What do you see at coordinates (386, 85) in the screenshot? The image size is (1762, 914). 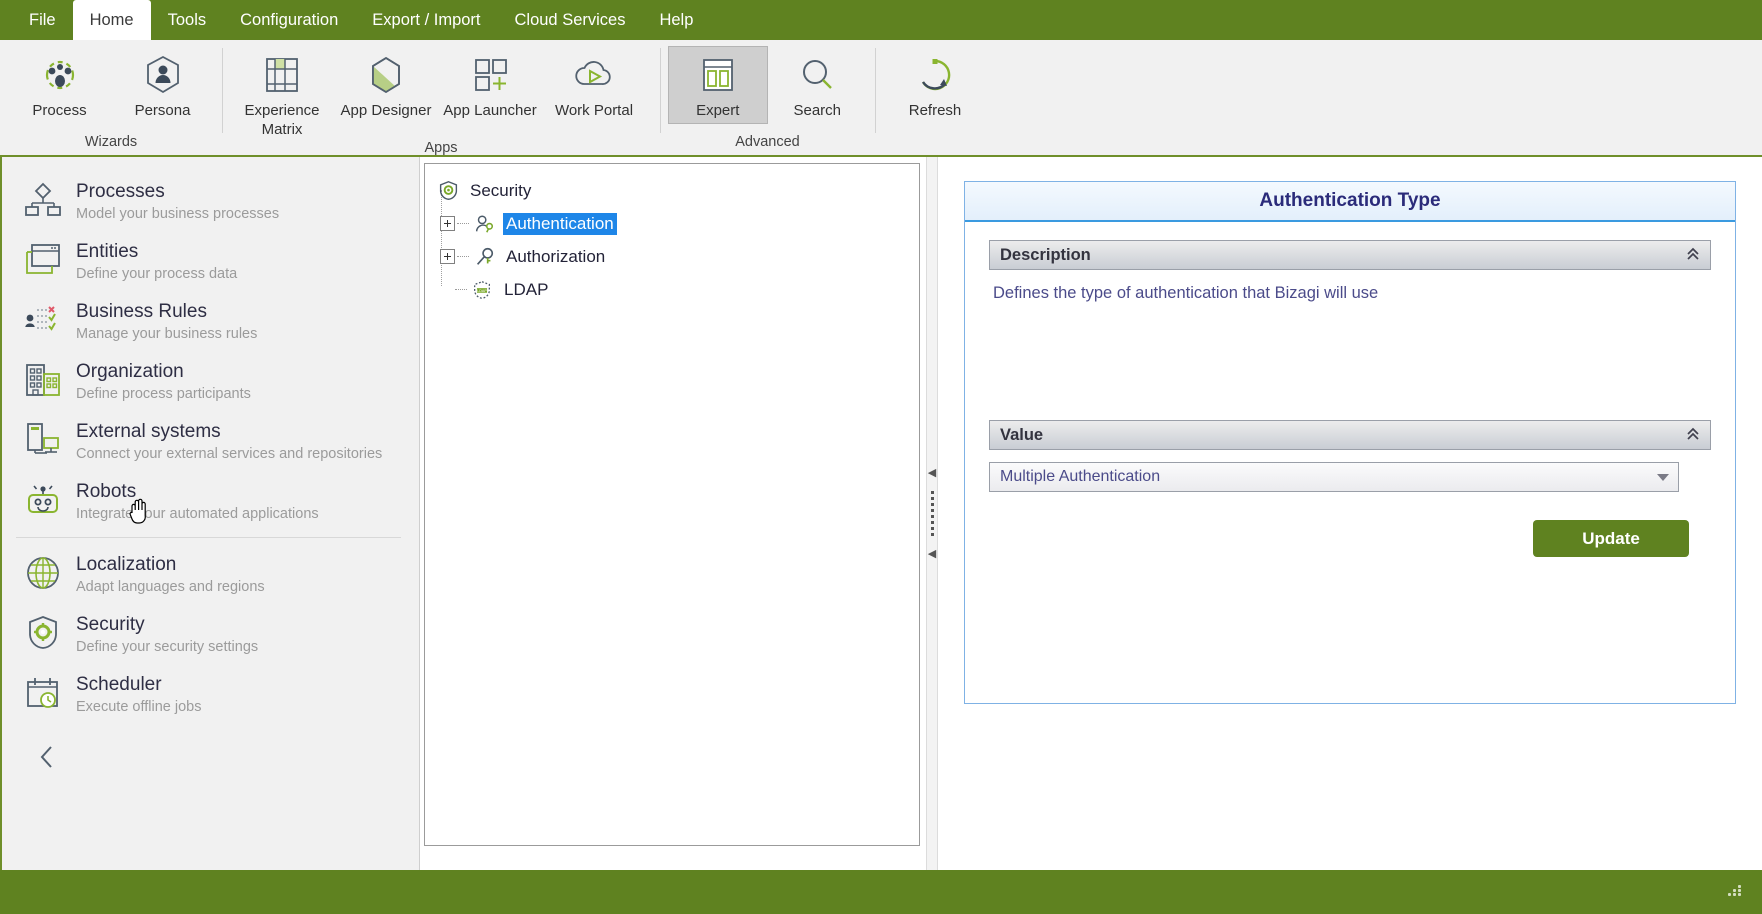 I see `ribbon-button-app-designer: App Designer` at bounding box center [386, 85].